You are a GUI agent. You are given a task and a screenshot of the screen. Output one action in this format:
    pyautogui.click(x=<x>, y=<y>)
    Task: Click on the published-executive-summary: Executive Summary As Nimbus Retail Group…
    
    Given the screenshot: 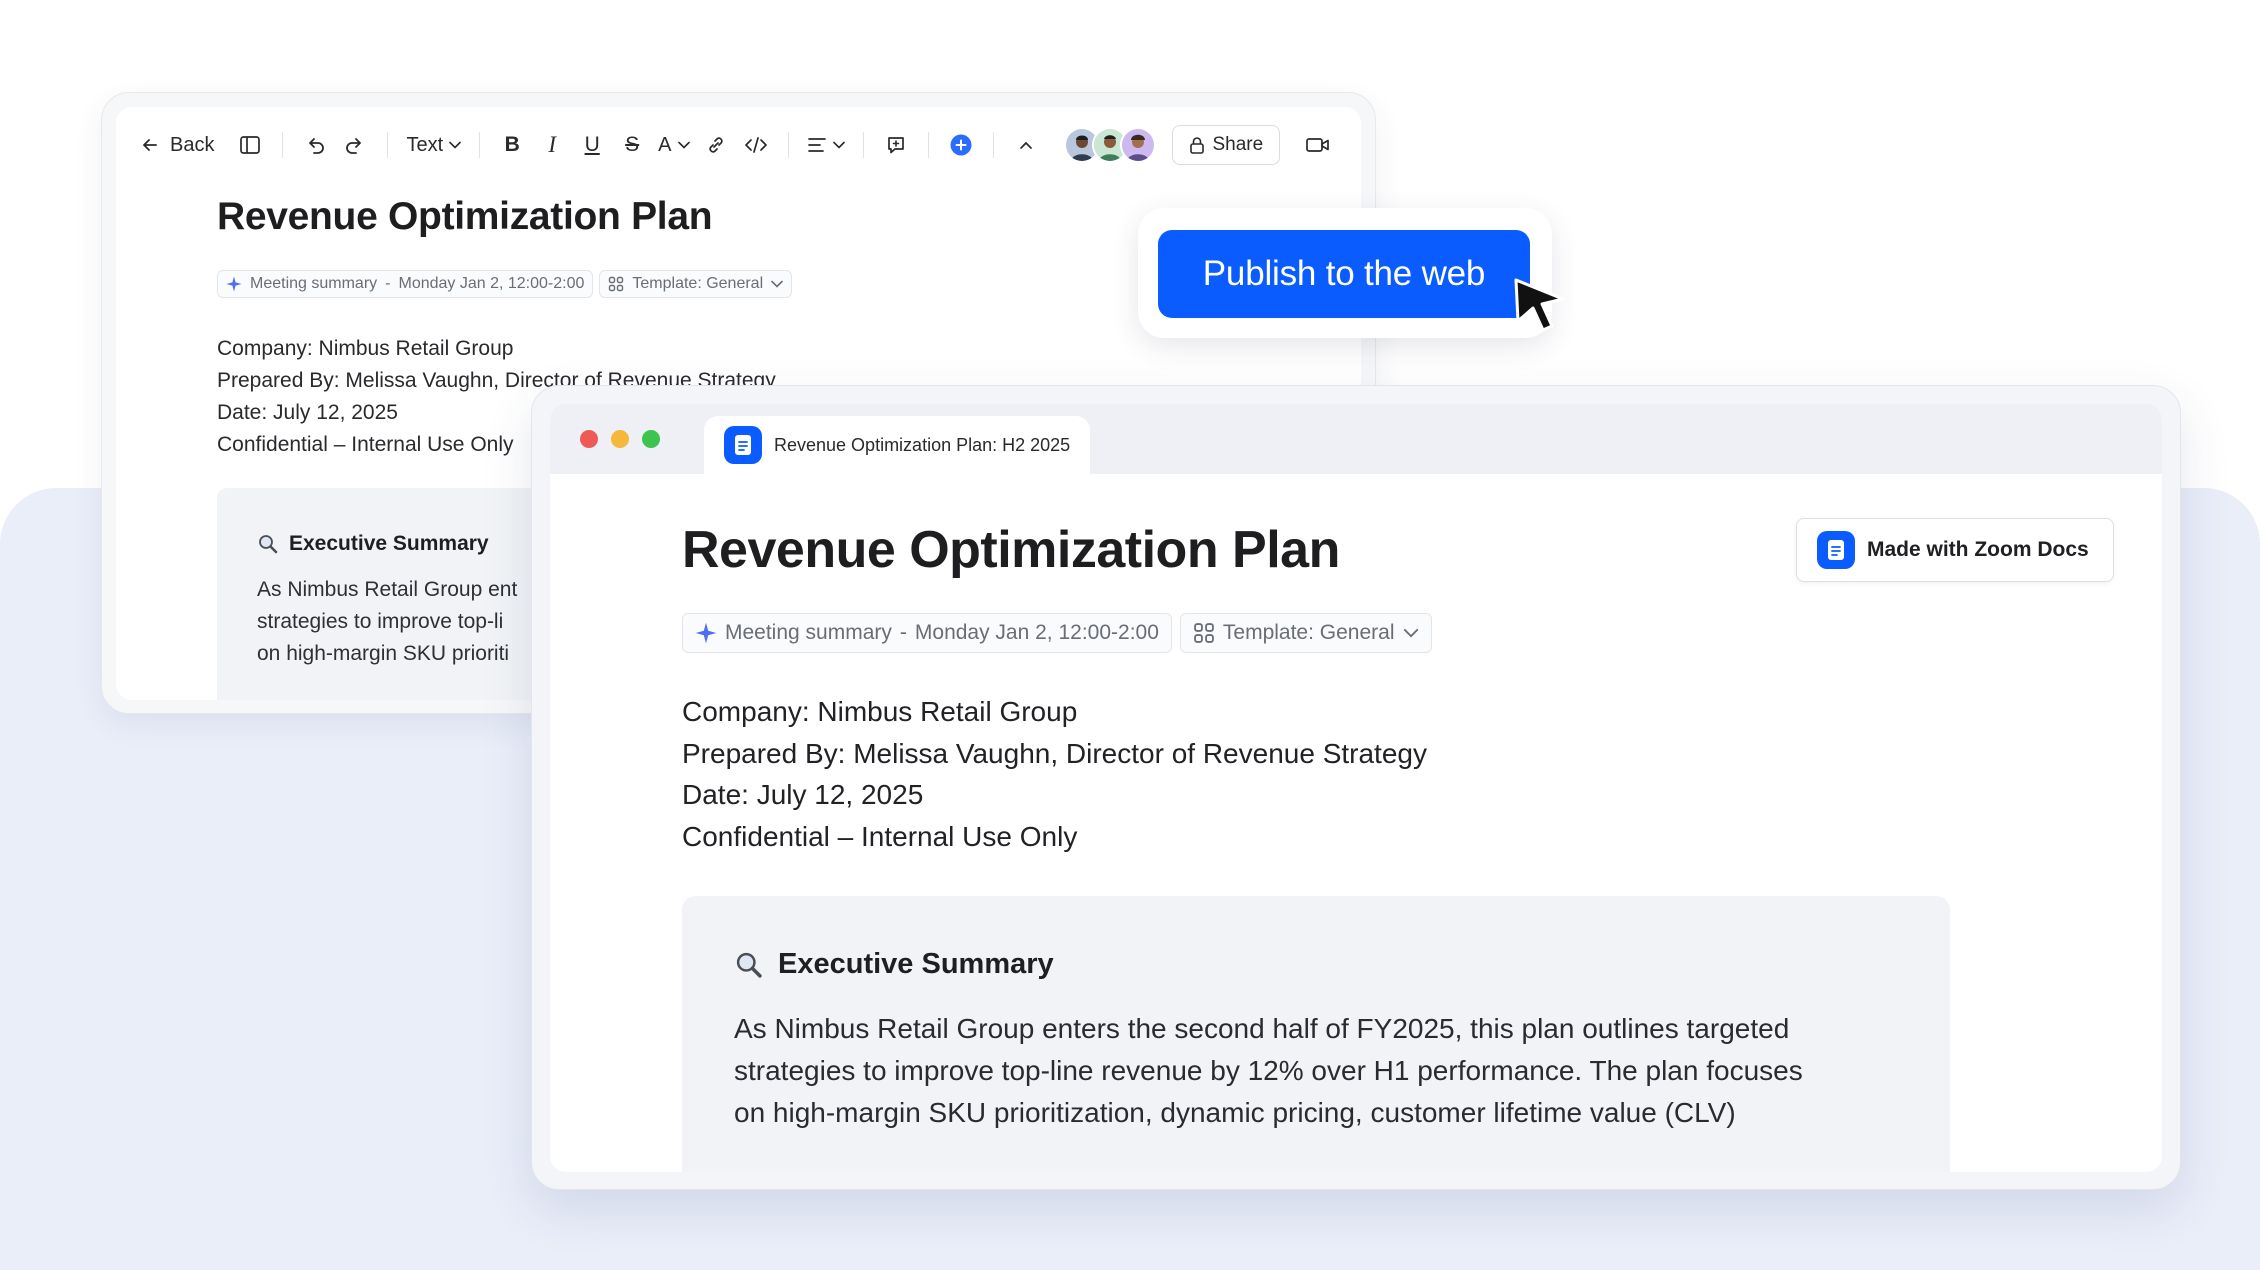 What is the action you would take?
    pyautogui.click(x=1316, y=1034)
    